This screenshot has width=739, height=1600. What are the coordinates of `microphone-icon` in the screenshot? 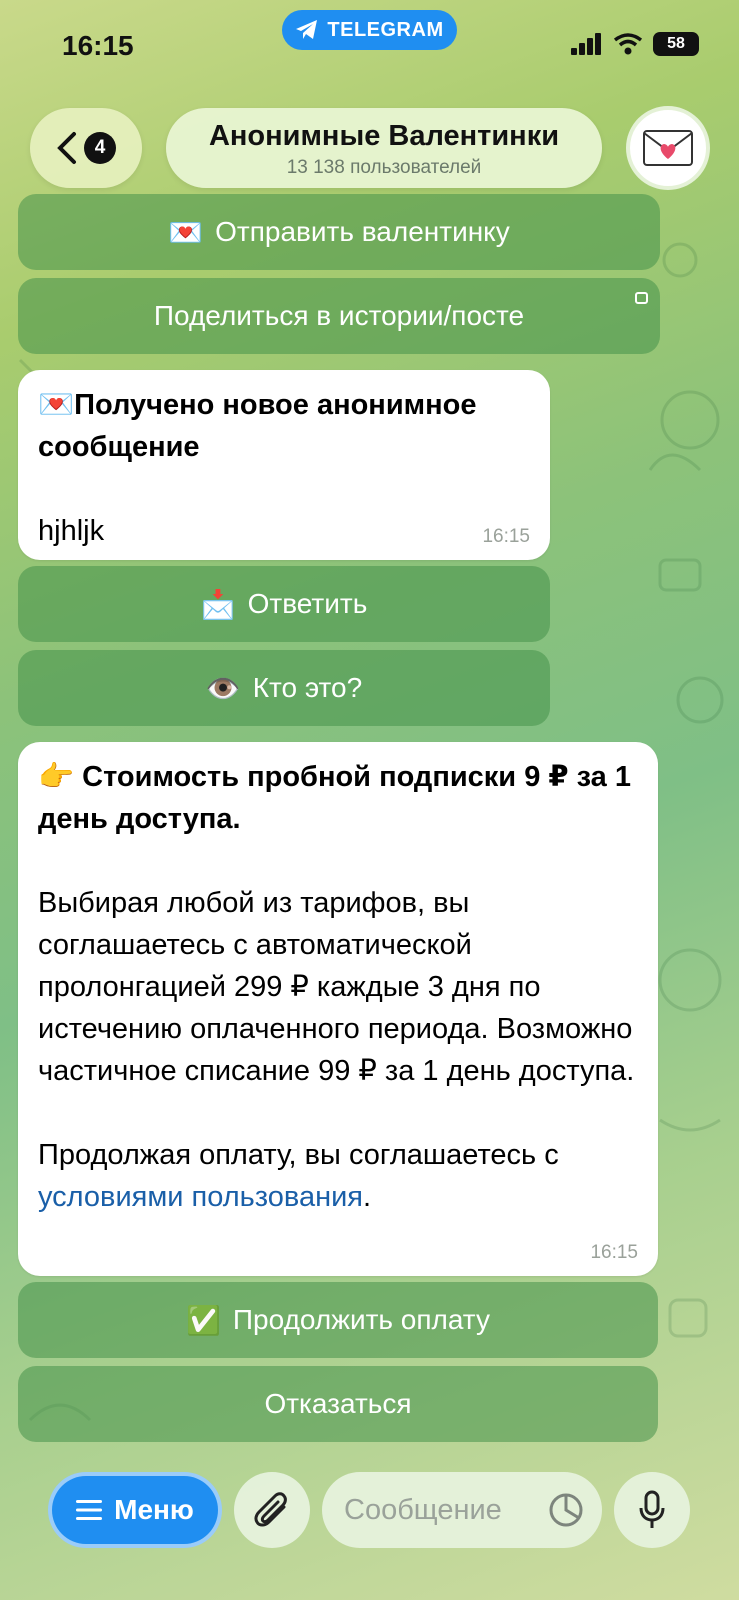 It's located at (652, 1509).